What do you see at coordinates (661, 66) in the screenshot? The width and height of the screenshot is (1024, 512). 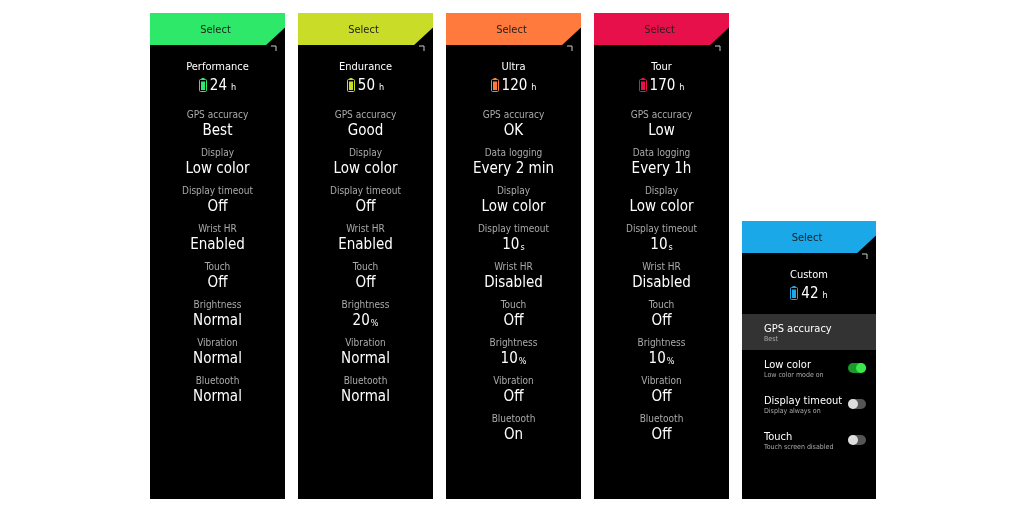 I see `mode-name: Tour` at bounding box center [661, 66].